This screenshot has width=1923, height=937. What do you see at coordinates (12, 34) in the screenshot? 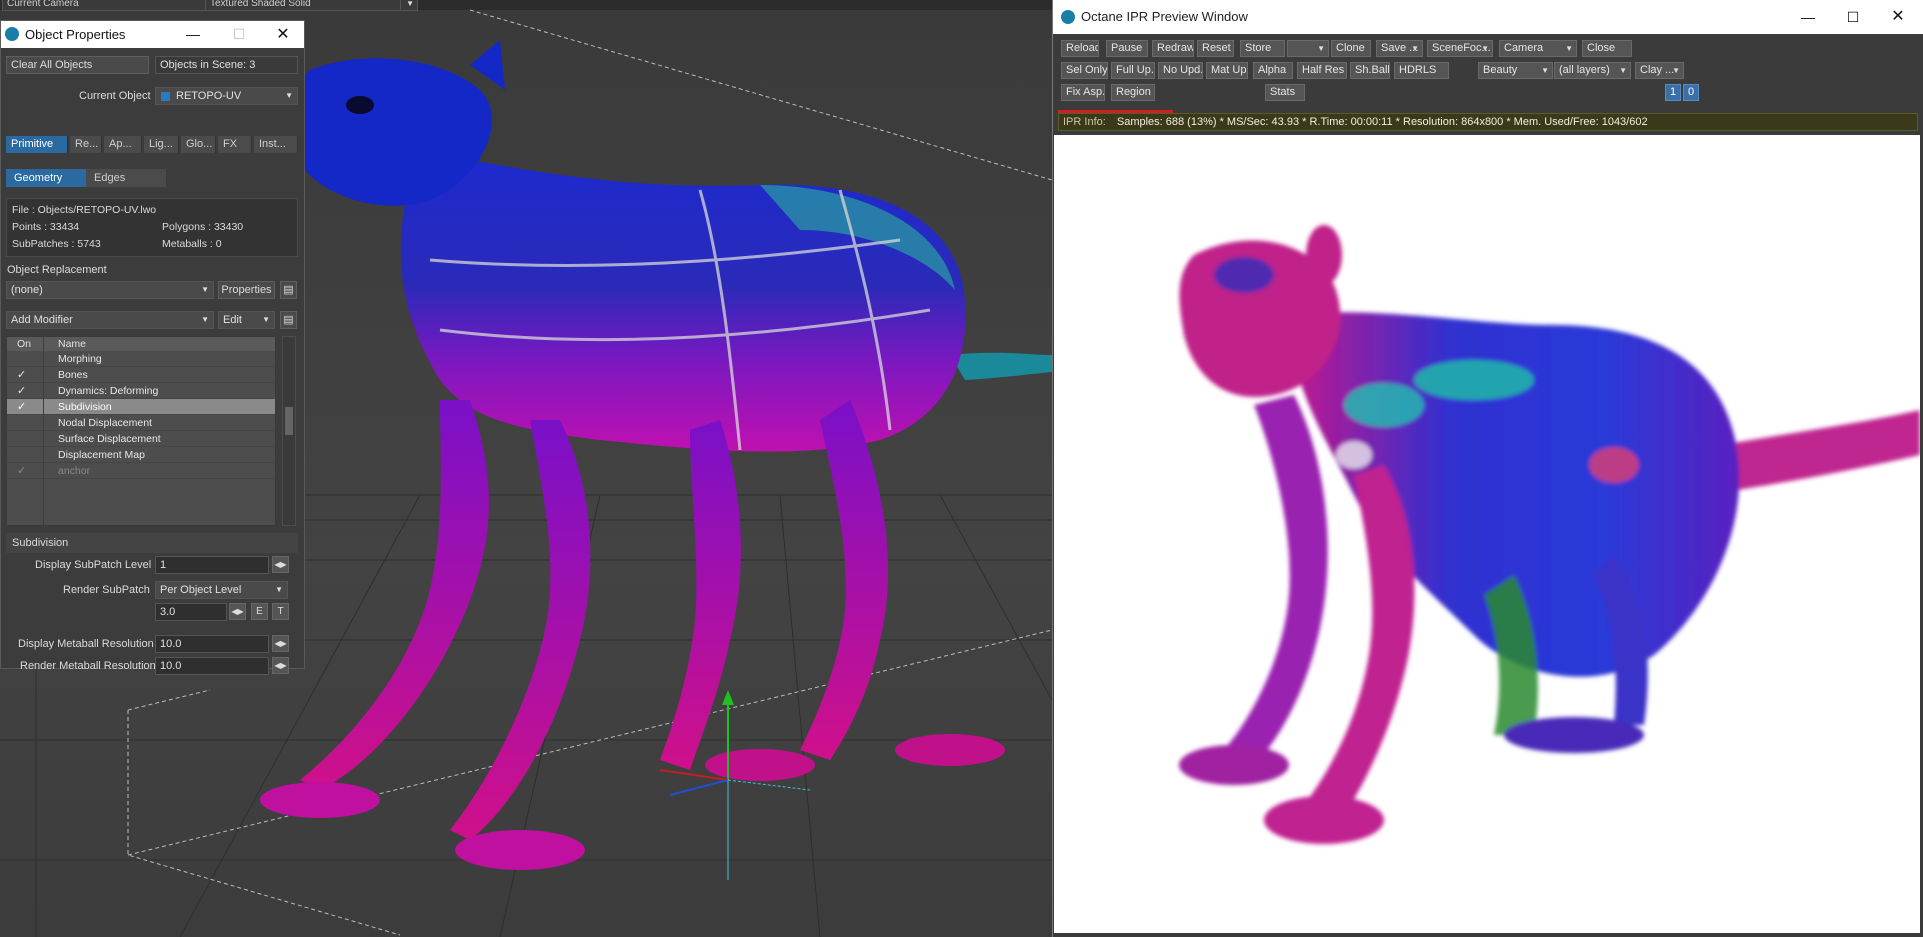
I see `lightwave-app-icon` at bounding box center [12, 34].